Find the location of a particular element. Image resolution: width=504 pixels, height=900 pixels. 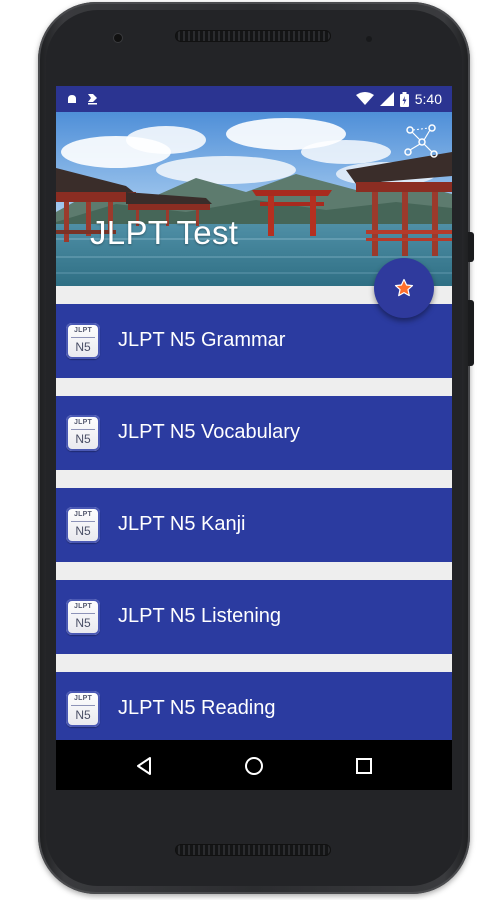

back-icon is located at coordinates (144, 766).